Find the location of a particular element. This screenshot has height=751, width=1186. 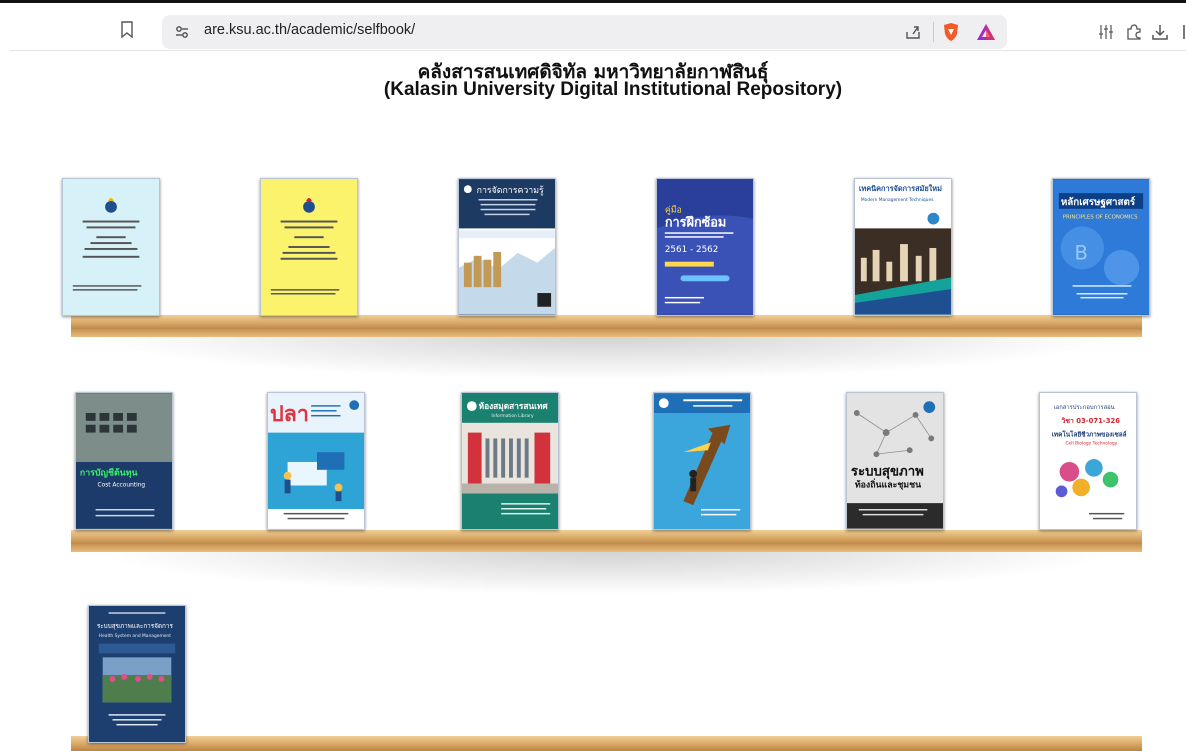

svg-text: เอกสารประกอบการสอน is located at coordinates (1084, 407).